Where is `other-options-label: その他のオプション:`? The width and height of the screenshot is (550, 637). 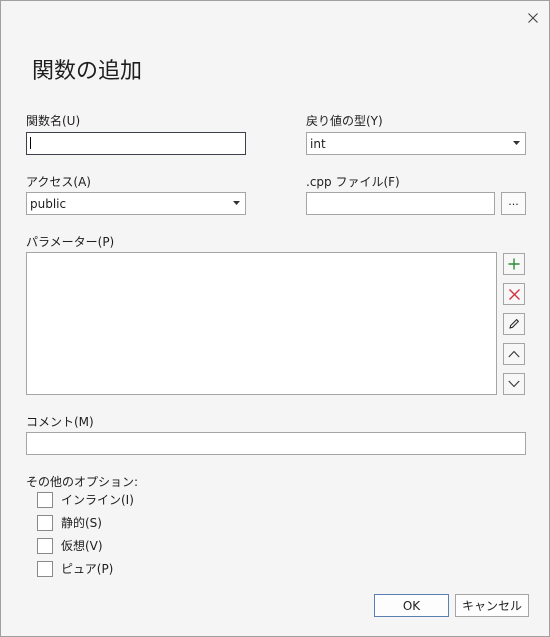 other-options-label: その他のオプション: is located at coordinates (82, 482).